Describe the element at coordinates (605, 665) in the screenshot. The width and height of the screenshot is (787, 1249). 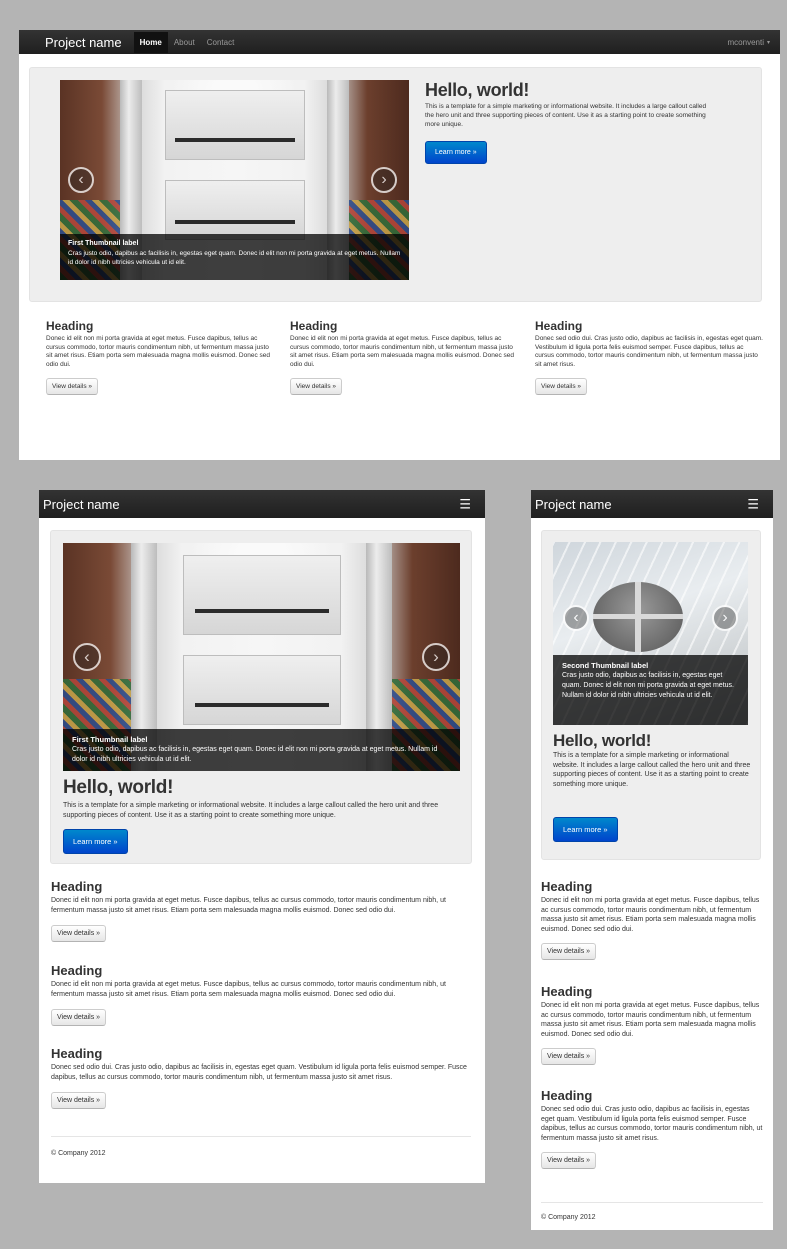
I see `caption-title: Second Thumbnail label` at that location.